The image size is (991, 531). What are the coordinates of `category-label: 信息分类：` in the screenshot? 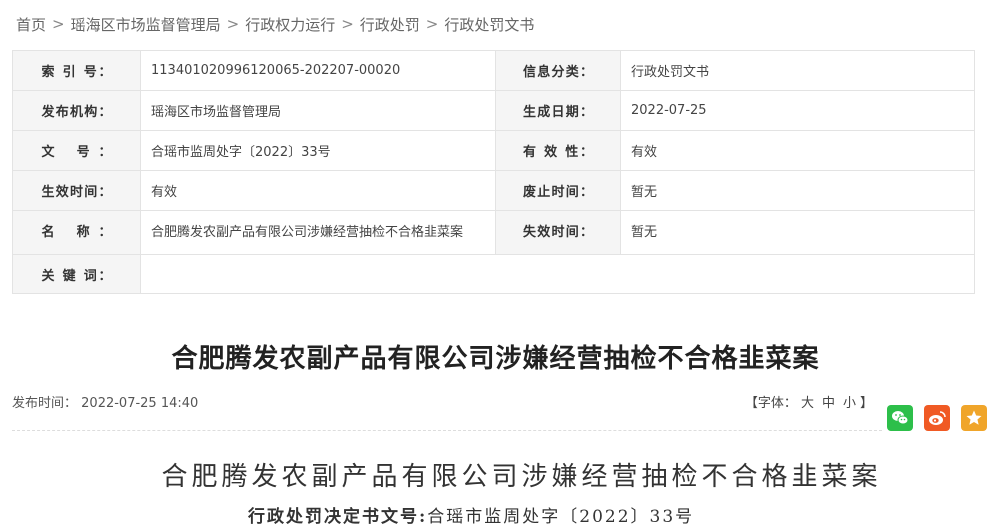 It's located at (558, 70).